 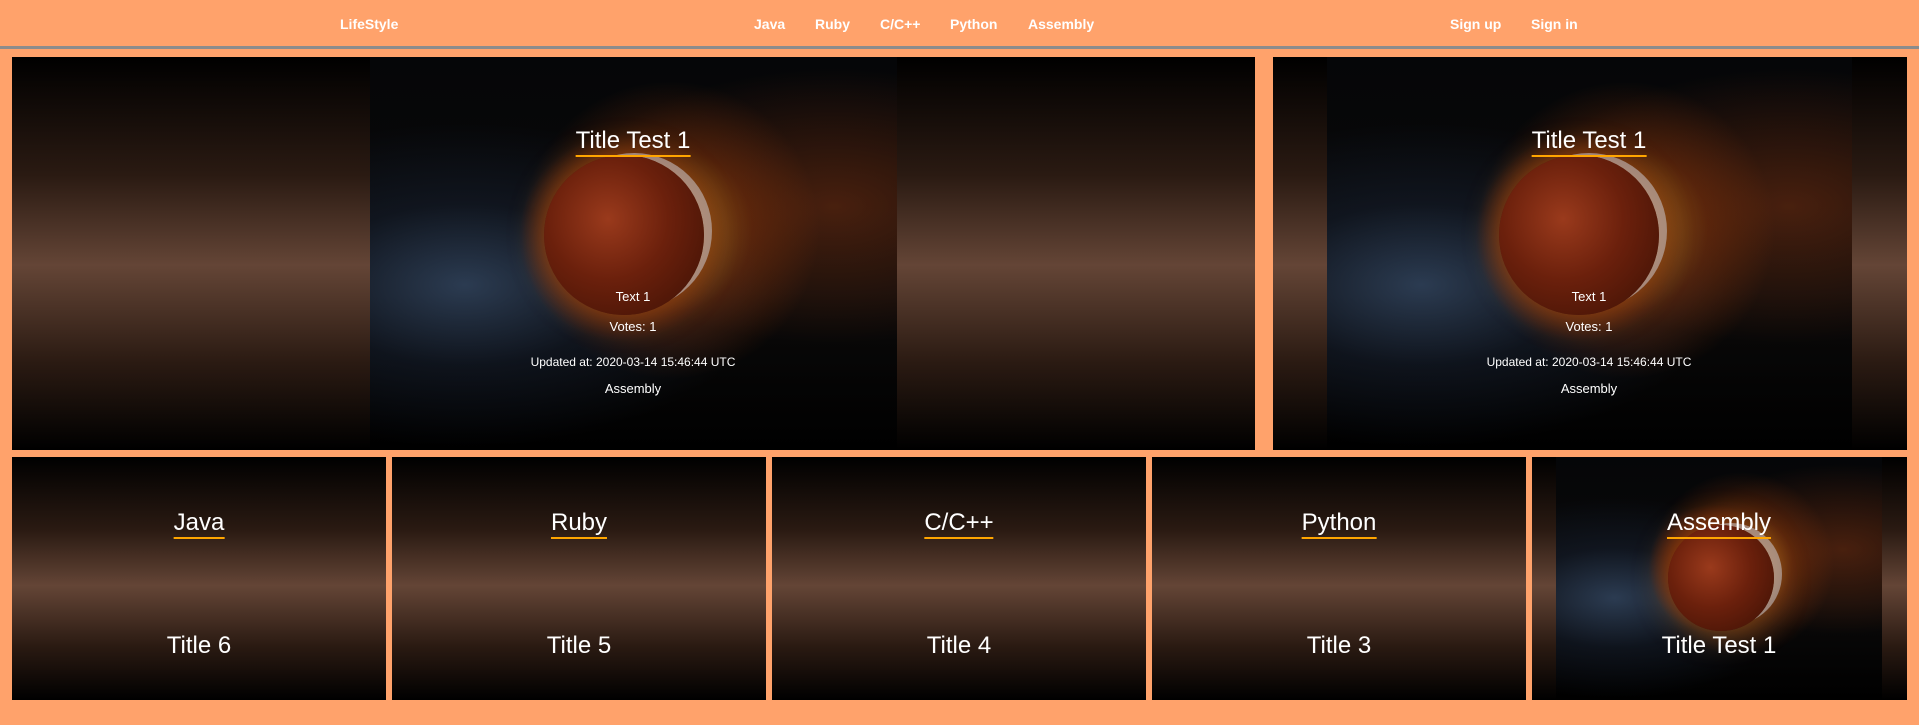 What do you see at coordinates (1061, 24) in the screenshot?
I see `nav-link-assembly: Assembly` at bounding box center [1061, 24].